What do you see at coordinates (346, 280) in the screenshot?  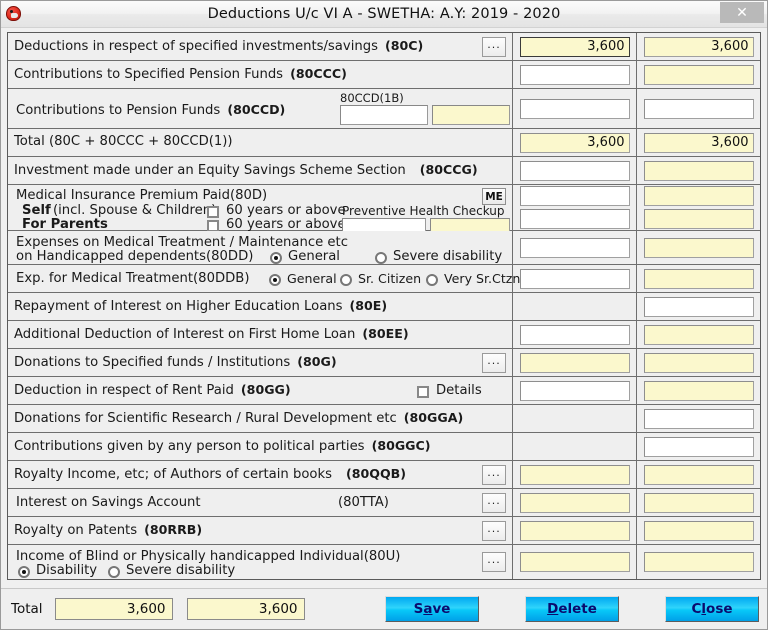 I see `radio-80ddb-senior` at bounding box center [346, 280].